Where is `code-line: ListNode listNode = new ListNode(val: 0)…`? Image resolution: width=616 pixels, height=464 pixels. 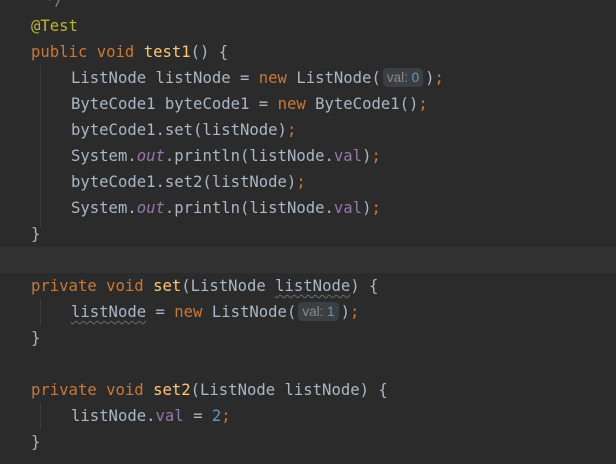
code-line: ListNode listNode = new ListNode(val: 0)… is located at coordinates (308, 78).